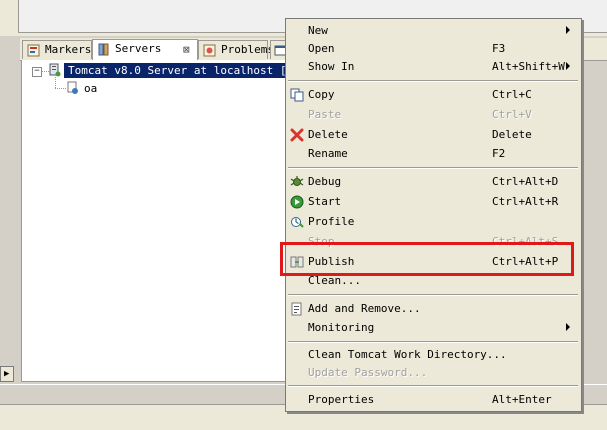 The width and height of the screenshot is (607, 430). I want to click on tab-problems: Problems, so click(236, 49).